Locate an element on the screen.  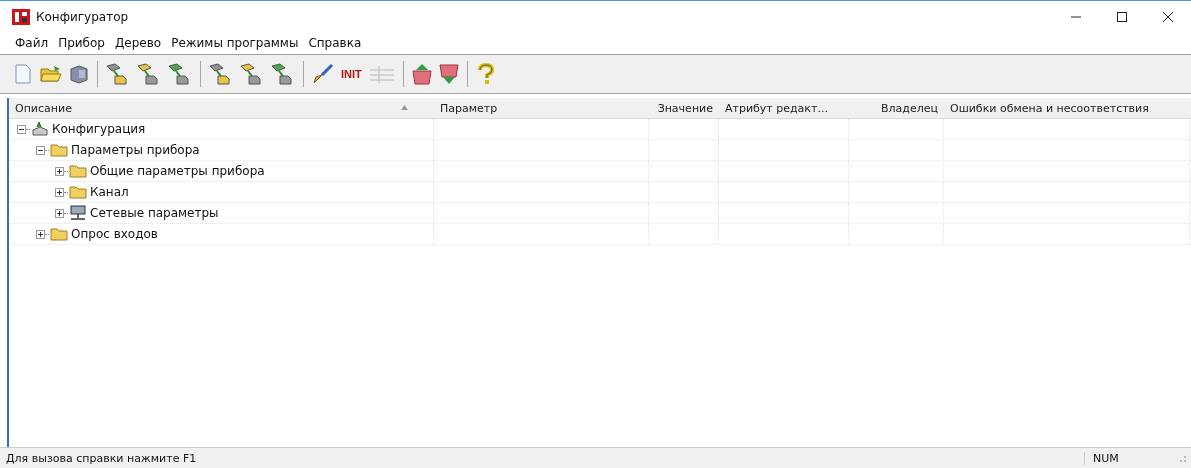
tree-node-label: Опрос входов is located at coordinates (114, 234).